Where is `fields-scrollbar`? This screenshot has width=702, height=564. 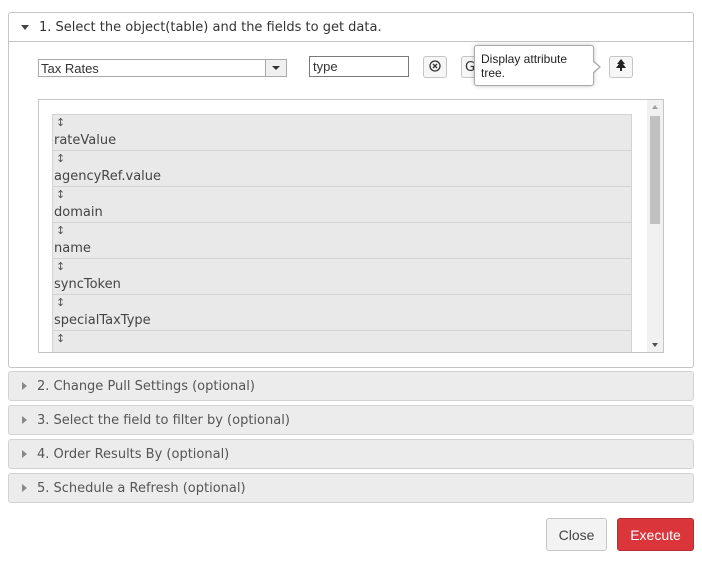 fields-scrollbar is located at coordinates (655, 226).